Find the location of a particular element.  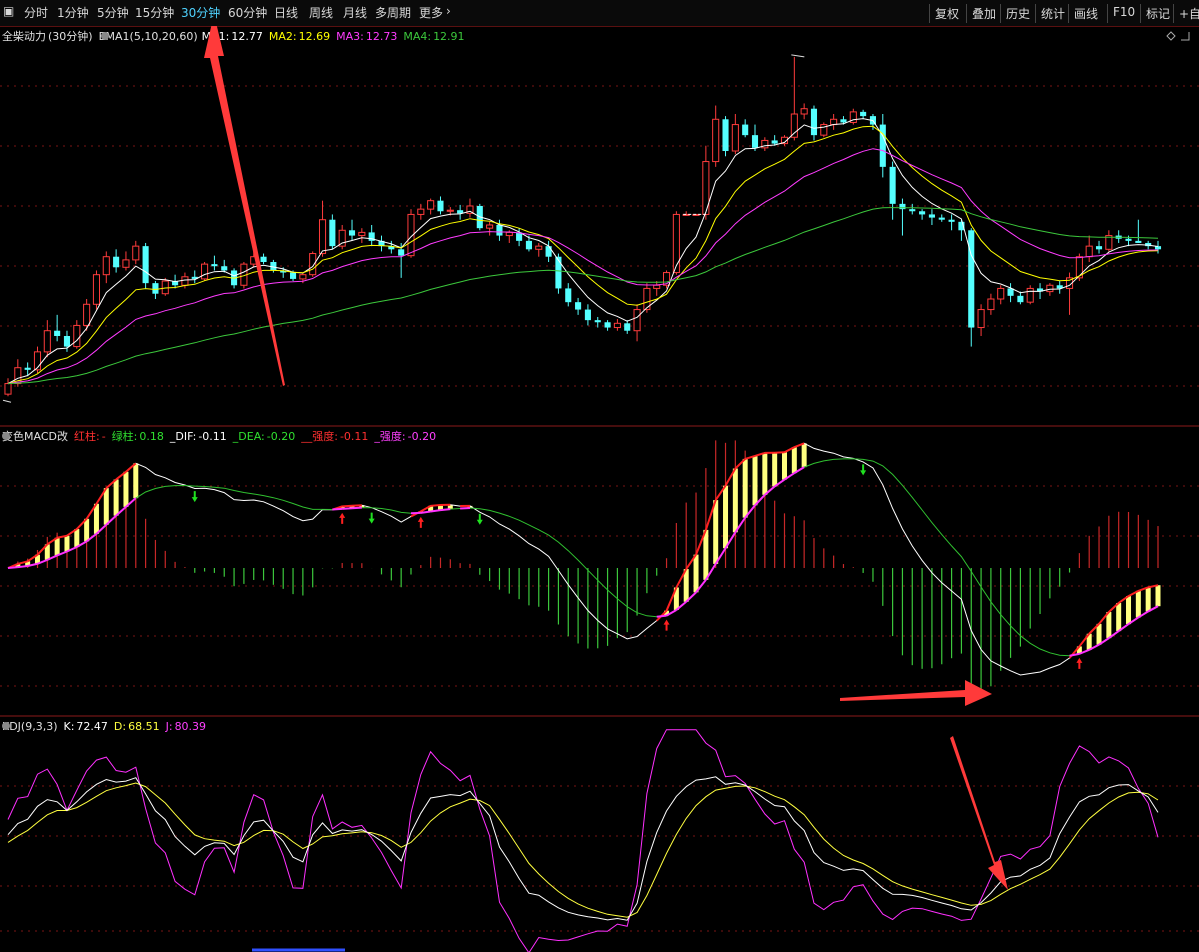

toolbar-button-2: 历史 is located at coordinates (1017, 13).